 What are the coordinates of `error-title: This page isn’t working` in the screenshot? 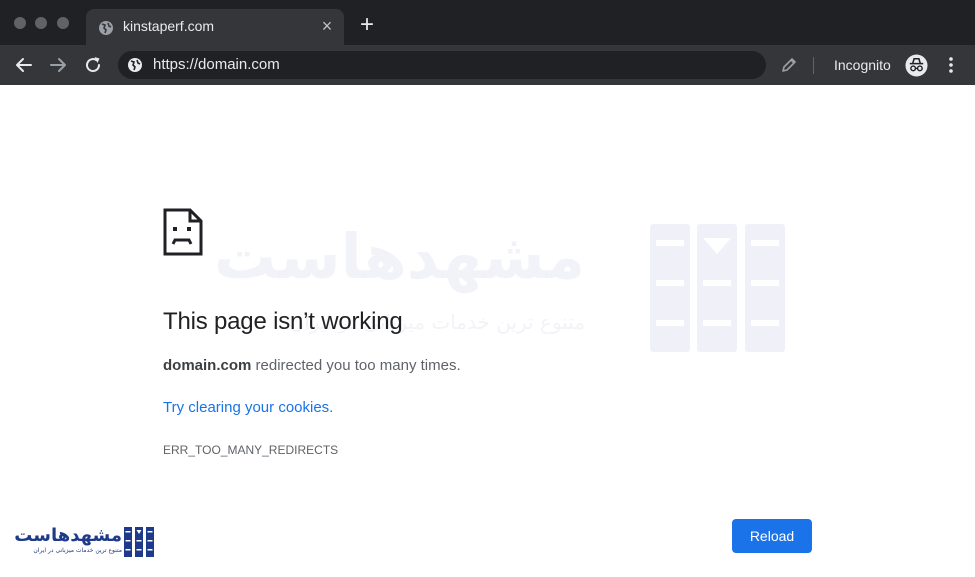 It's located at (283, 321).